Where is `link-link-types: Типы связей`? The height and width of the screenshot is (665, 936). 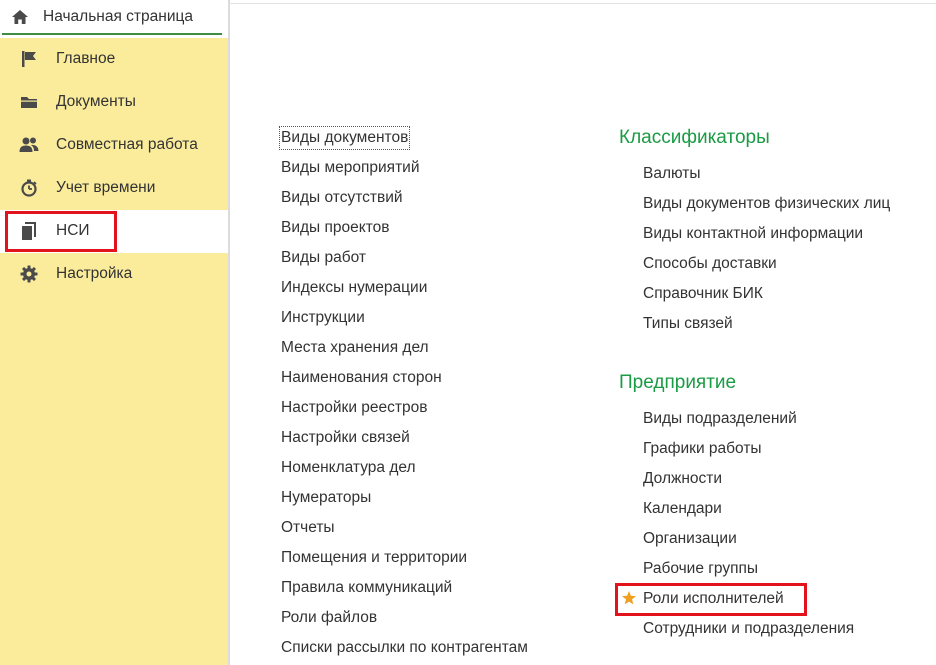 link-link-types: Типы связей is located at coordinates (688, 324).